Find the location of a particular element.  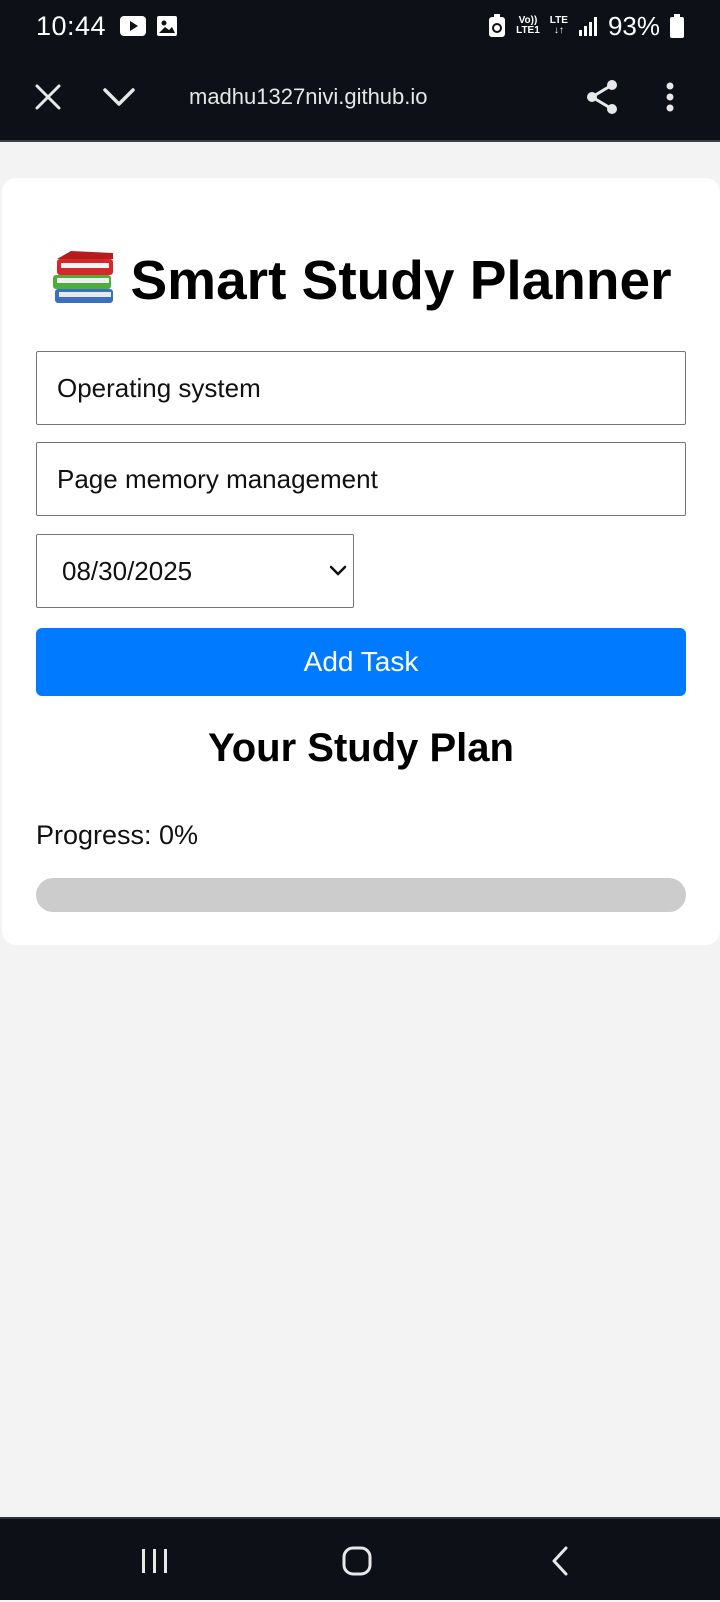

signal-icon is located at coordinates (587, 26).